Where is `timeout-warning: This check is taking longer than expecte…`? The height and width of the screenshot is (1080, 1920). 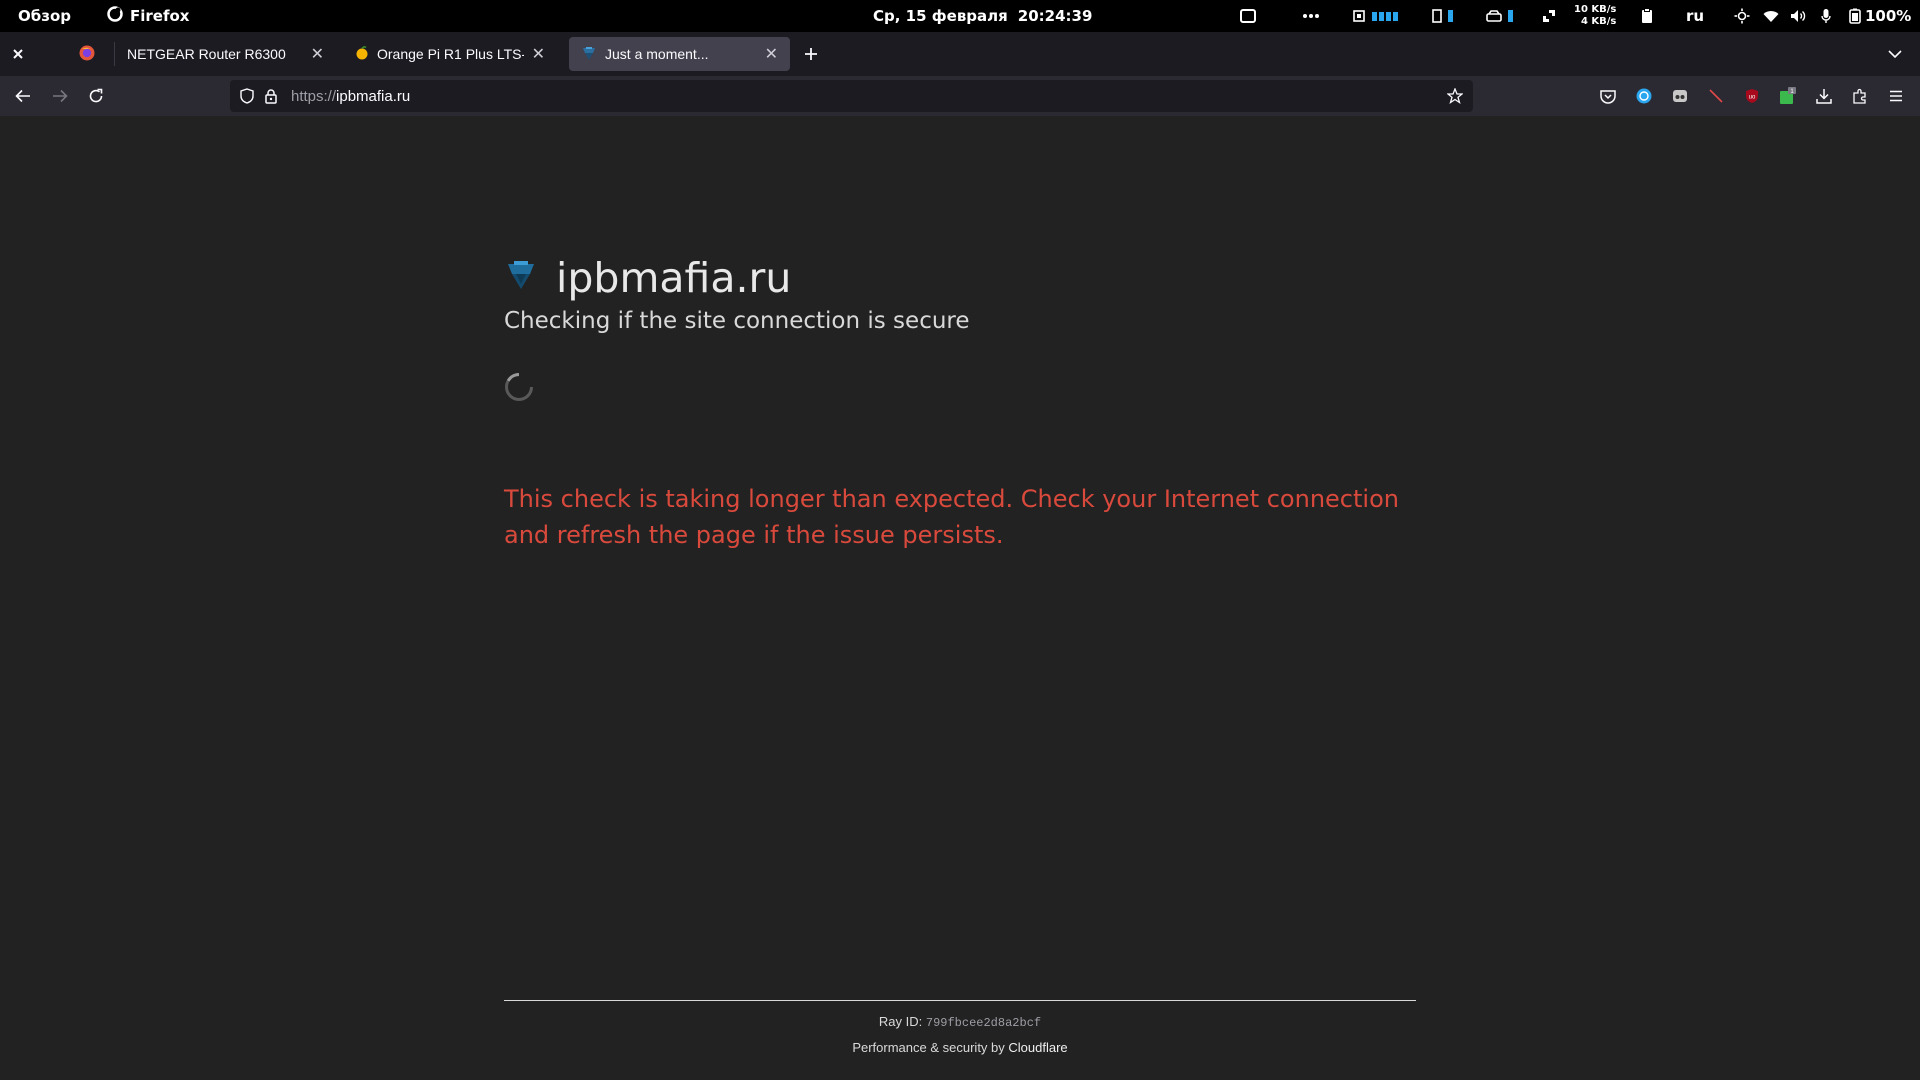 timeout-warning: This check is taking longer than expecte… is located at coordinates (951, 517).